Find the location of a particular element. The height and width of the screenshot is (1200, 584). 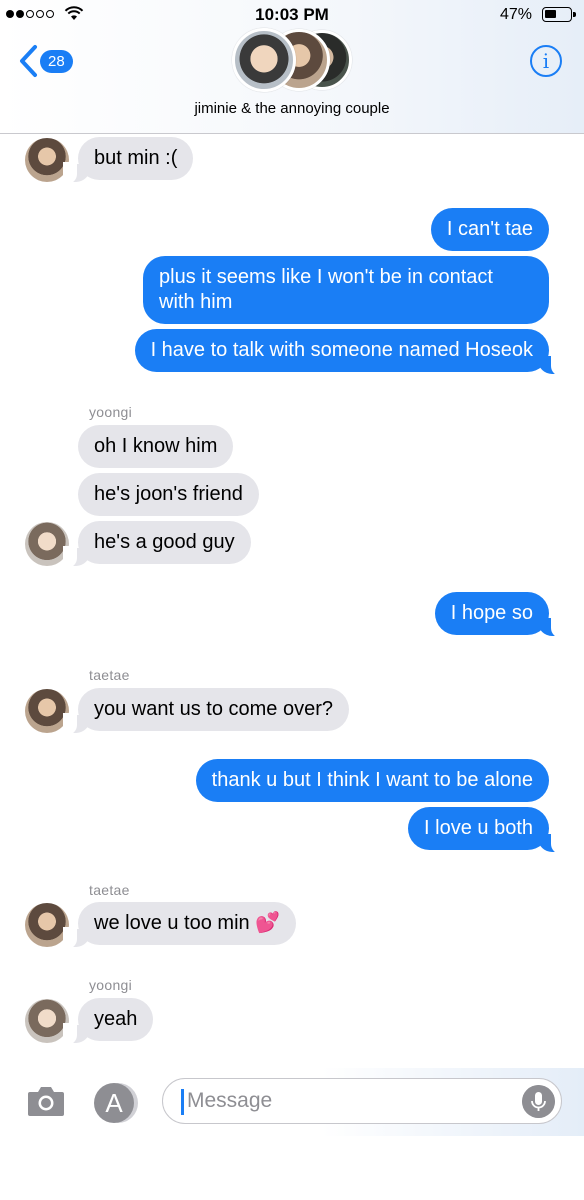

avatar is located at coordinates (264, 60).